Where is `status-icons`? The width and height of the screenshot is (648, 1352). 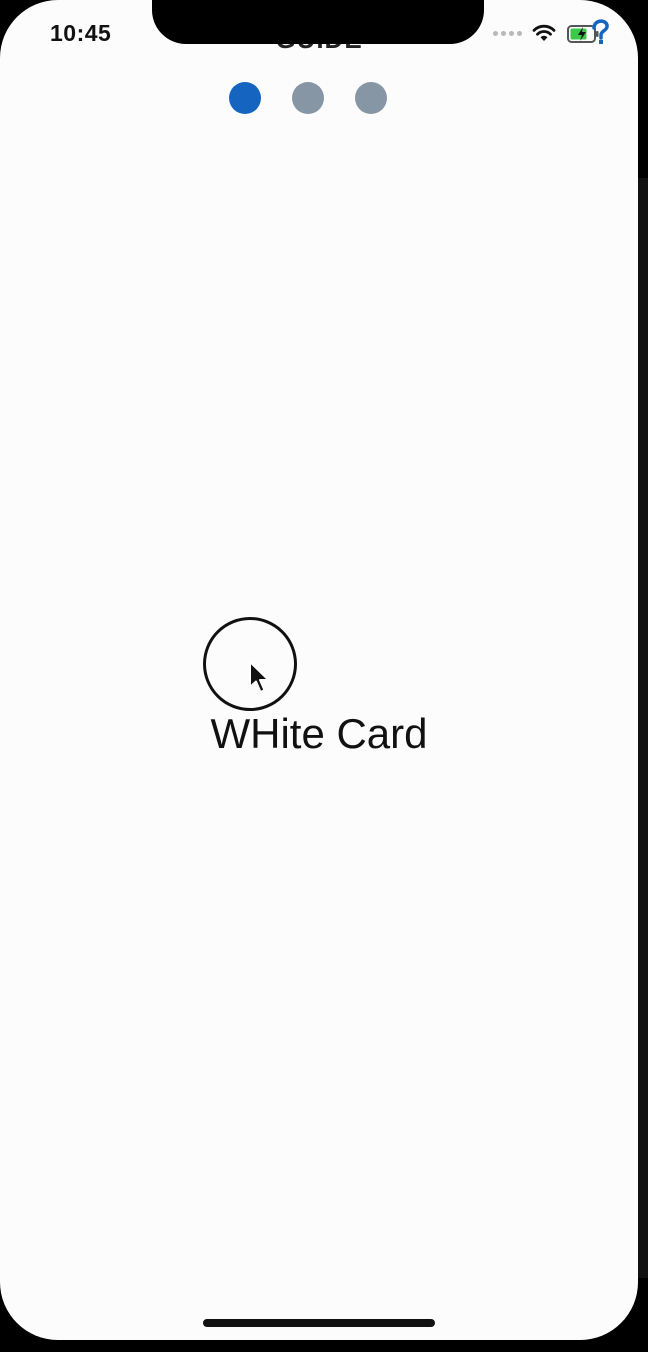 status-icons is located at coordinates (551, 33).